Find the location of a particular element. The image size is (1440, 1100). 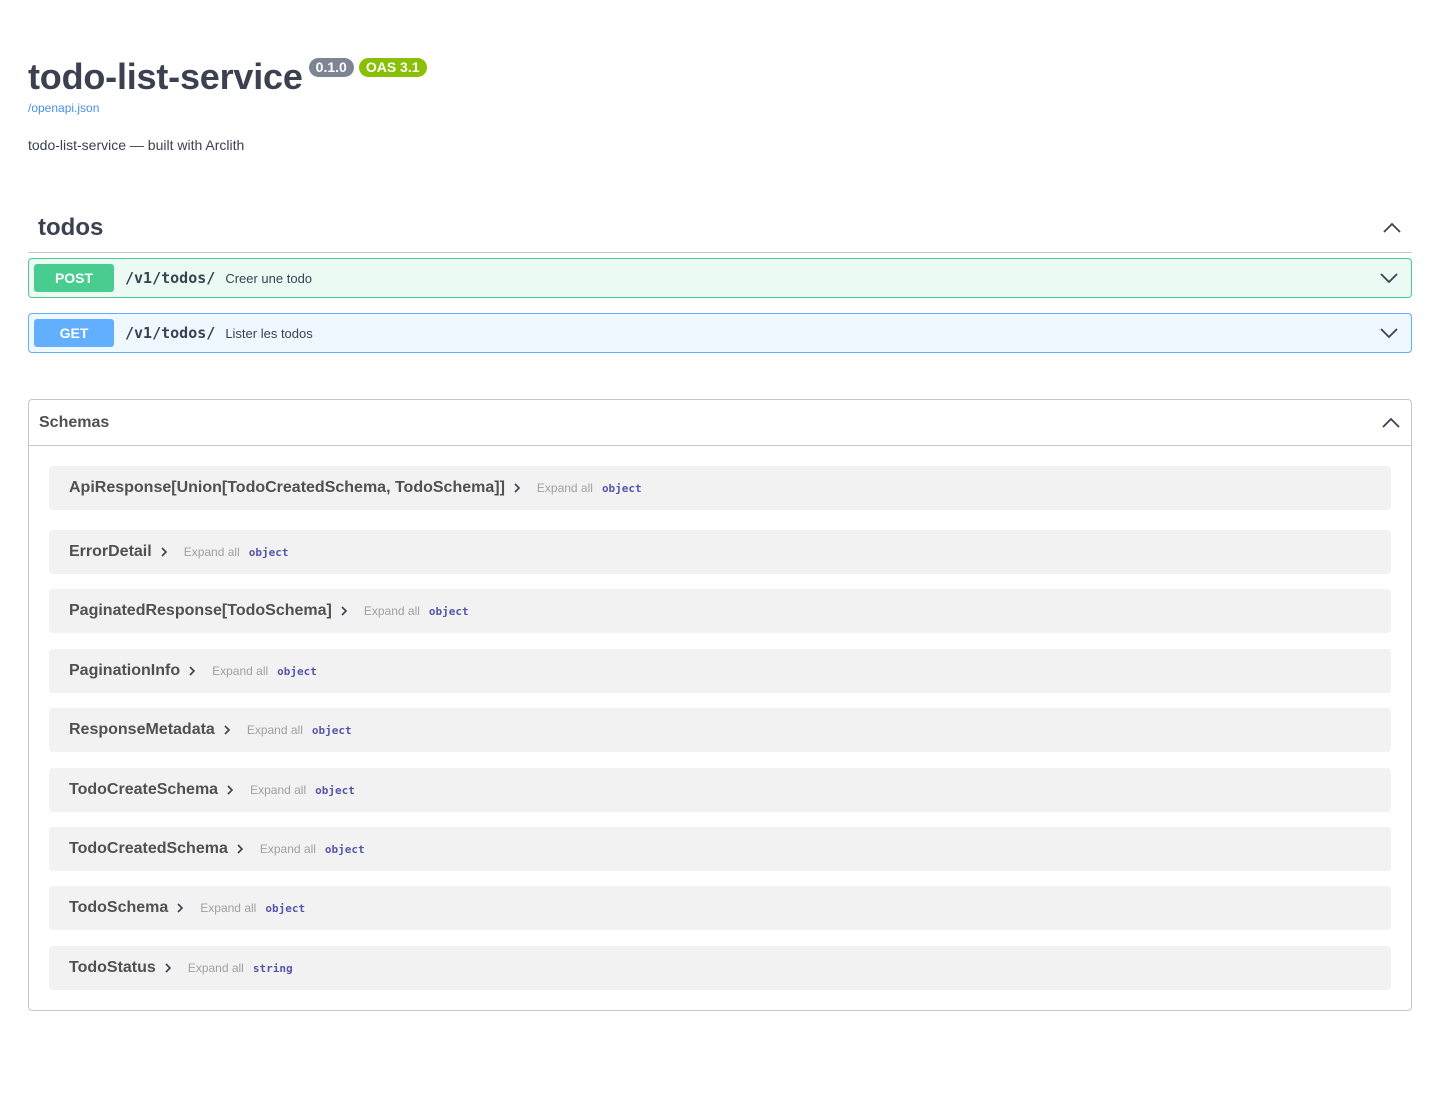

openapi-json-link: /openapi.json is located at coordinates (720, 108).